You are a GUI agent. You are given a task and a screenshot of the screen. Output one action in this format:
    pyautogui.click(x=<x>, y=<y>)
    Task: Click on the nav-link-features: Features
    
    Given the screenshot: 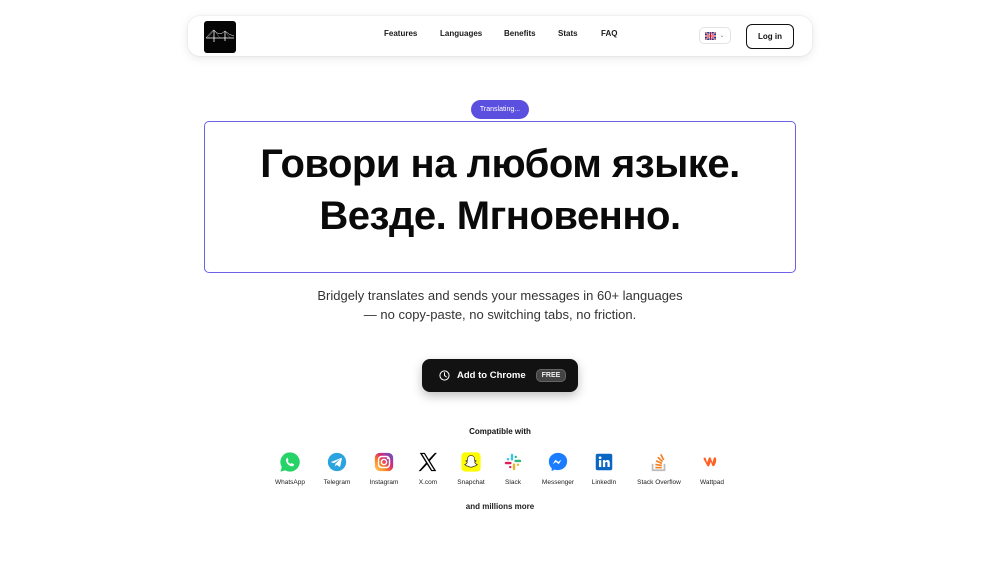 What is the action you would take?
    pyautogui.click(x=400, y=33)
    